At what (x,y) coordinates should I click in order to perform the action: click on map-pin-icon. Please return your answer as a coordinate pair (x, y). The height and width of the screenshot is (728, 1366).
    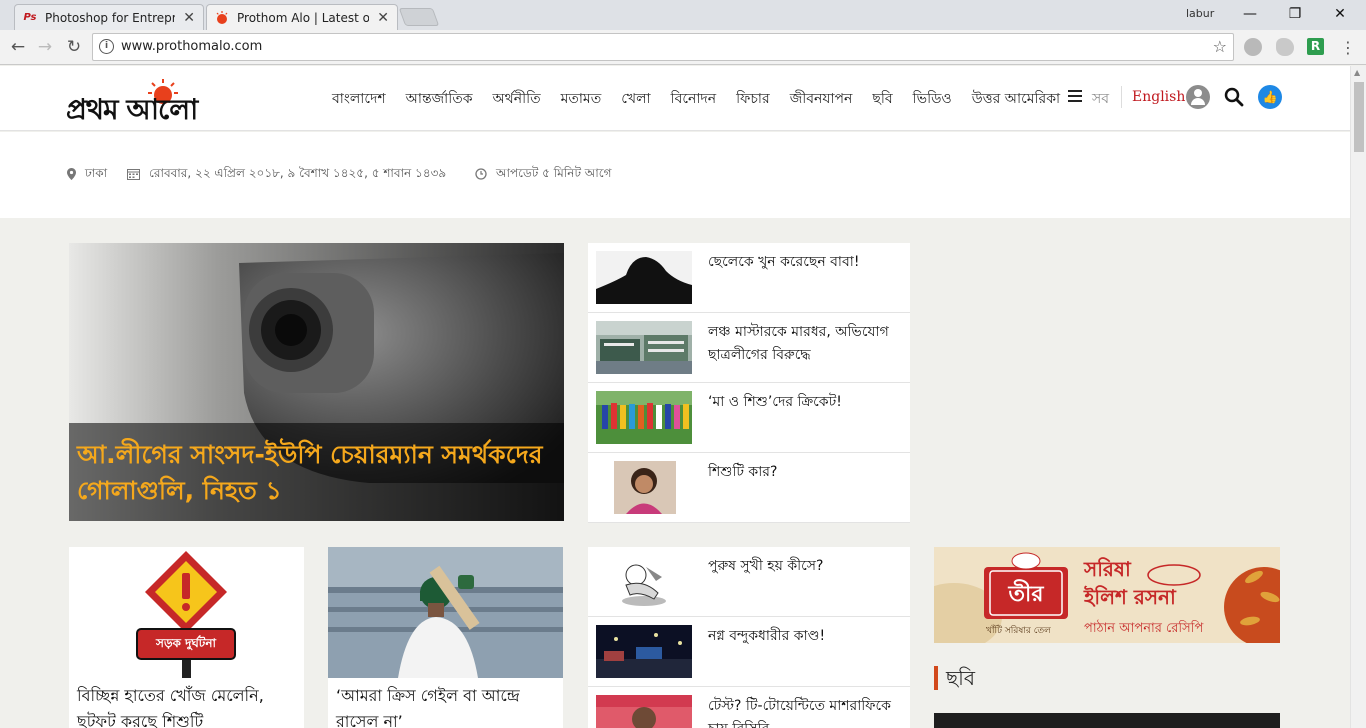
    Looking at the image, I should click on (71, 175).